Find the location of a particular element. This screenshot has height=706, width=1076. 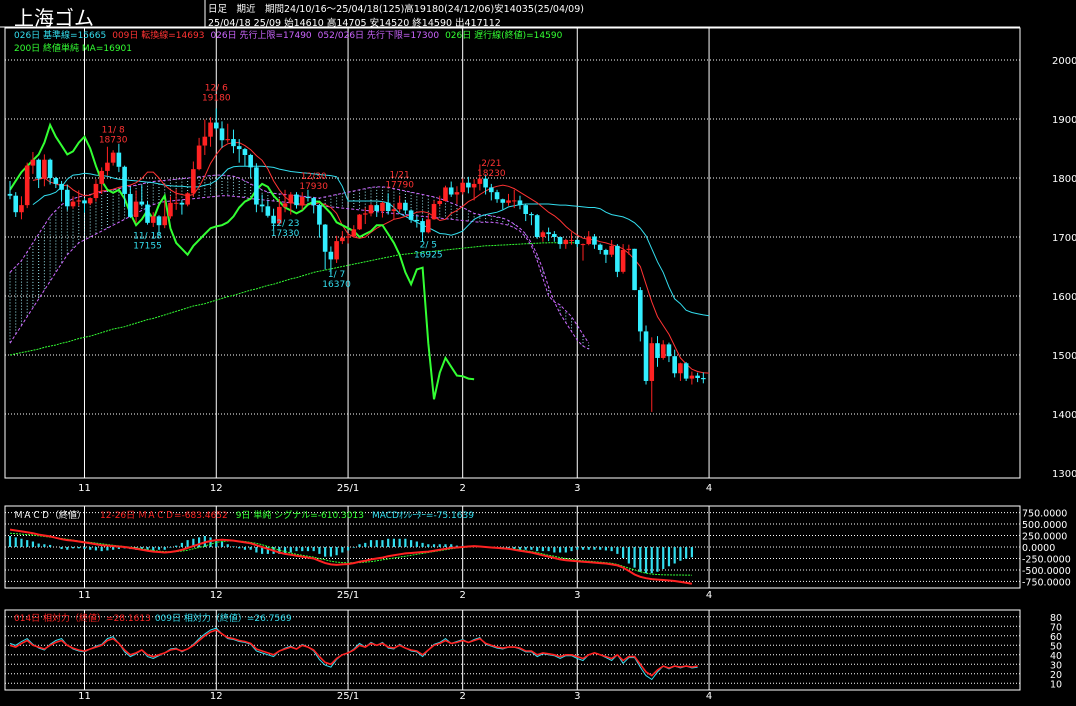

price-y-tick-label: 14000 is located at coordinates (1064, 415).